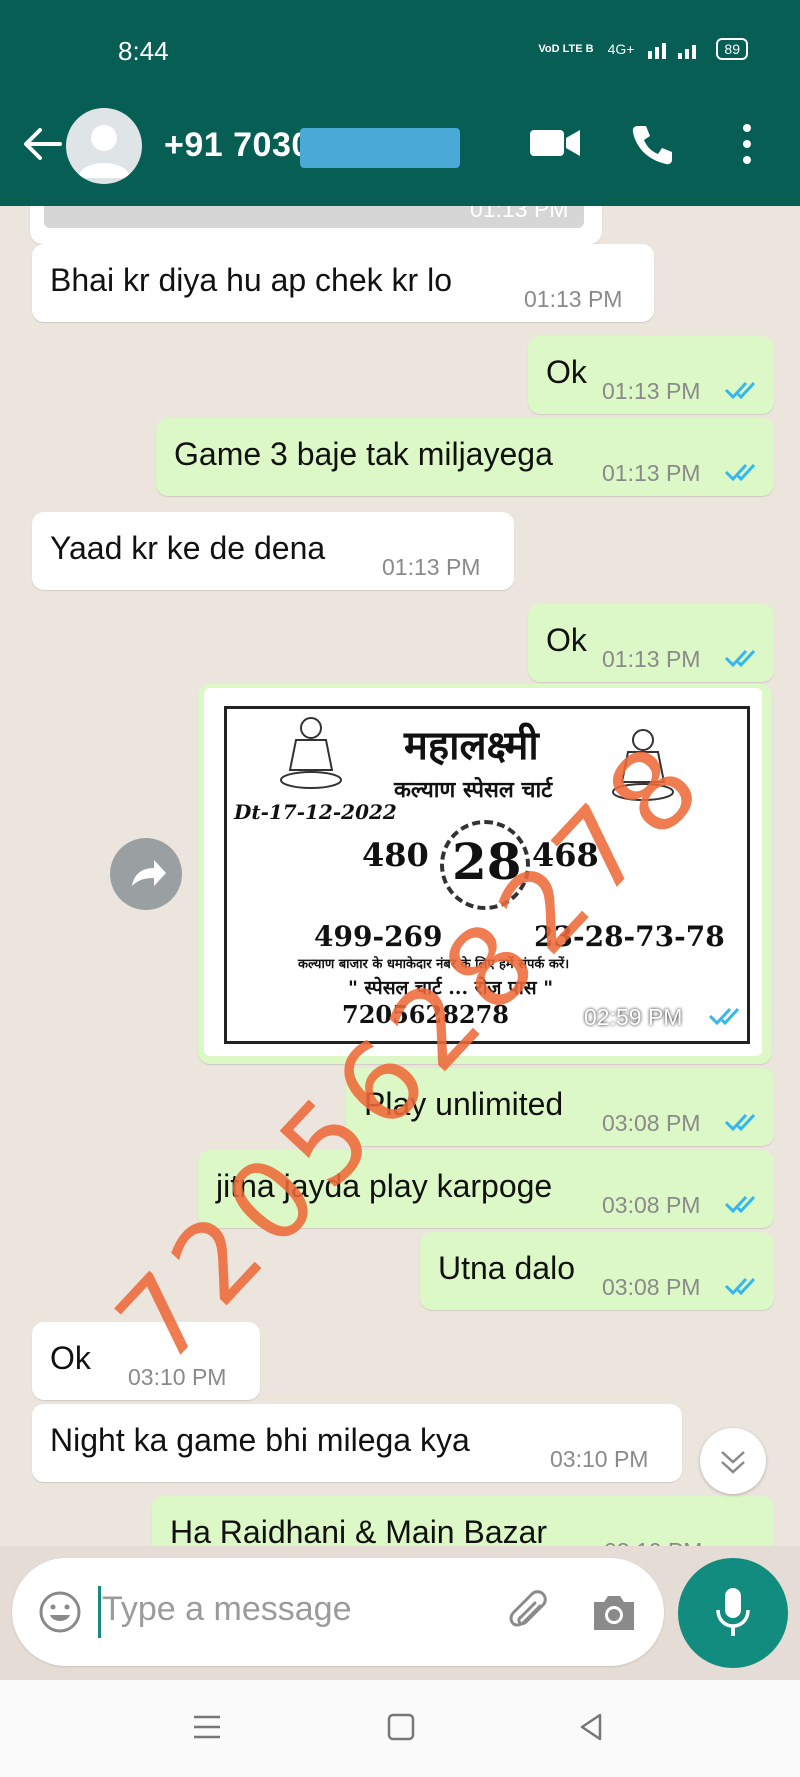  I want to click on message-text: Bhai kr diya hu ap chek kr lo, so click(251, 280).